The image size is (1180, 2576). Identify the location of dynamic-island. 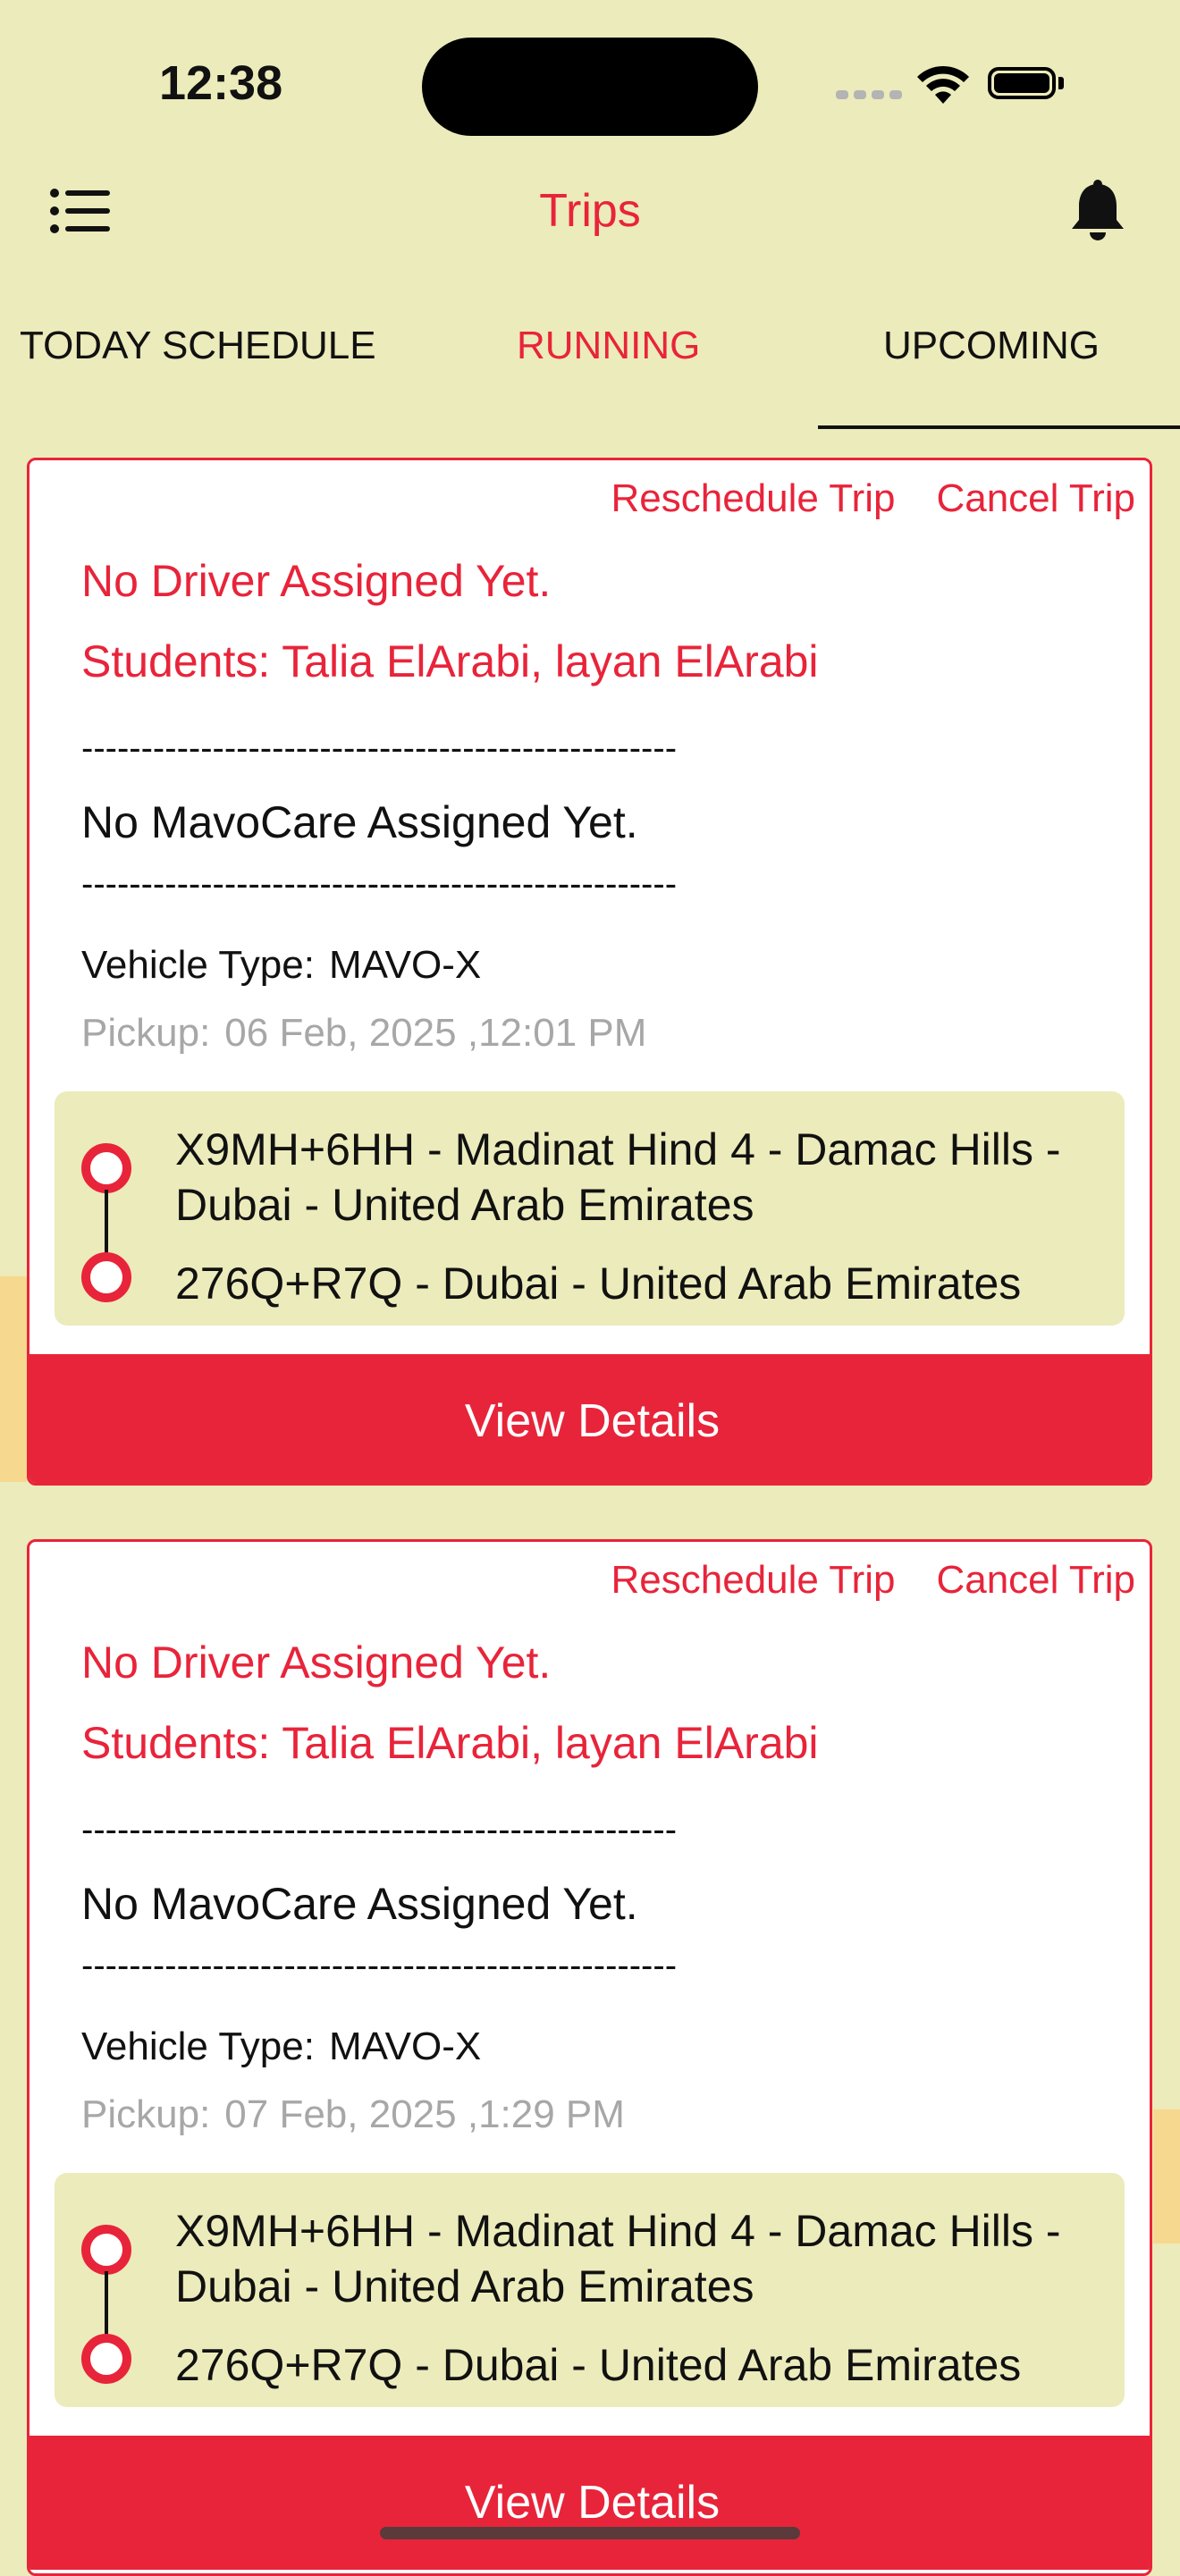
(590, 87).